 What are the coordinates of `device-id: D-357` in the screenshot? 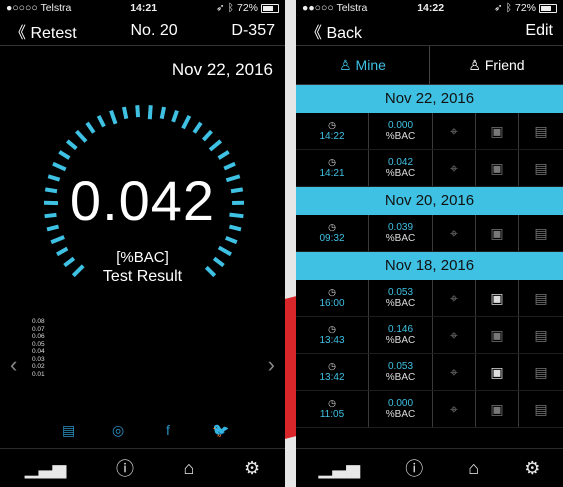 It's located at (253, 30).